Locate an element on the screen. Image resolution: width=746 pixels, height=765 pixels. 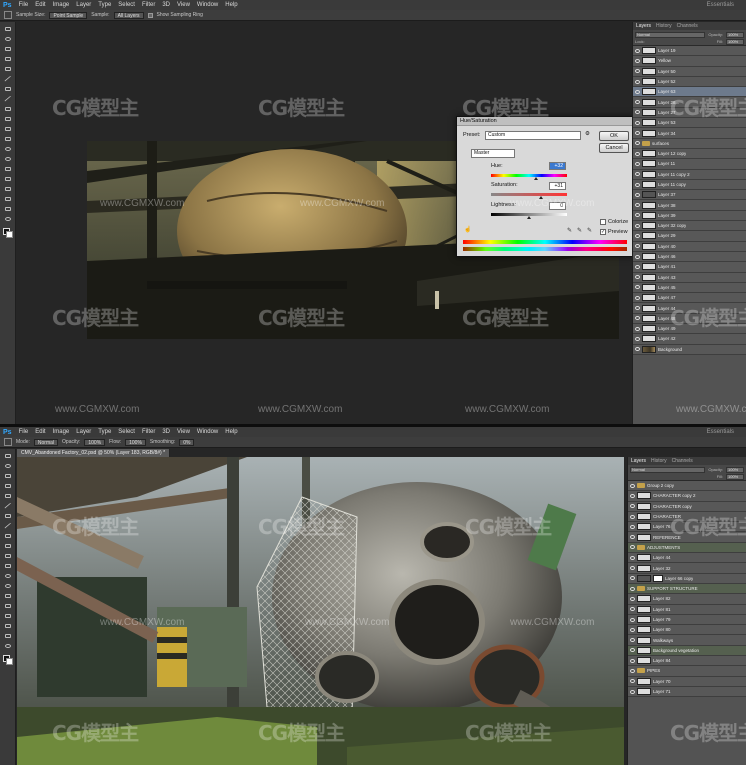
colorize-checkbox is located at coordinates (603, 222).